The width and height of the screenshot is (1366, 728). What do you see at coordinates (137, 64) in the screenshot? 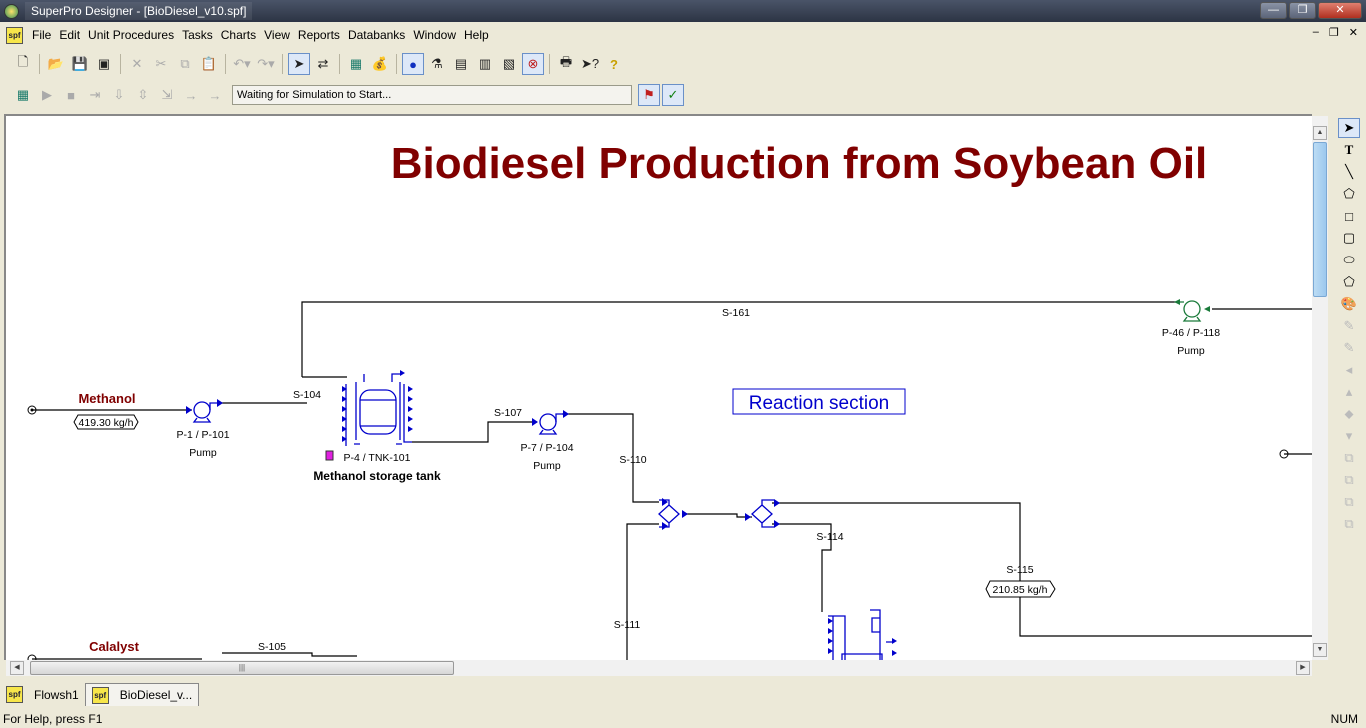
I see `cut-icon: ✕` at bounding box center [137, 64].